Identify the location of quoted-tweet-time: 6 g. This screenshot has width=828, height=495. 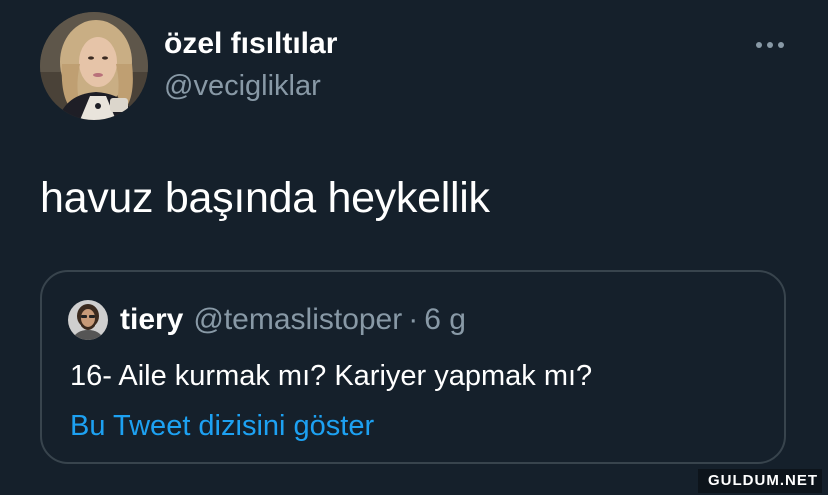
(445, 320).